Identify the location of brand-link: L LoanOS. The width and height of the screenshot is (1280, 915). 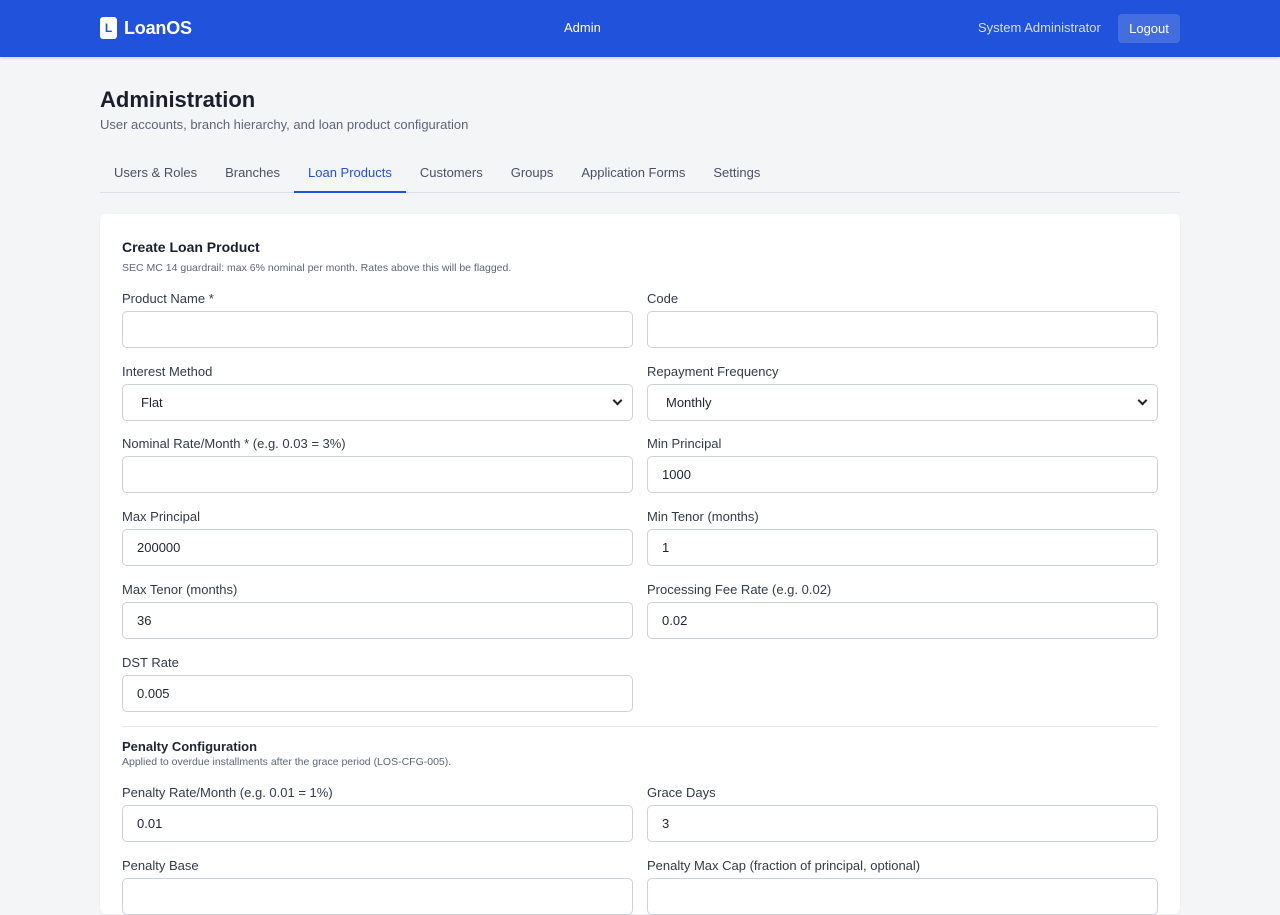
(146, 28).